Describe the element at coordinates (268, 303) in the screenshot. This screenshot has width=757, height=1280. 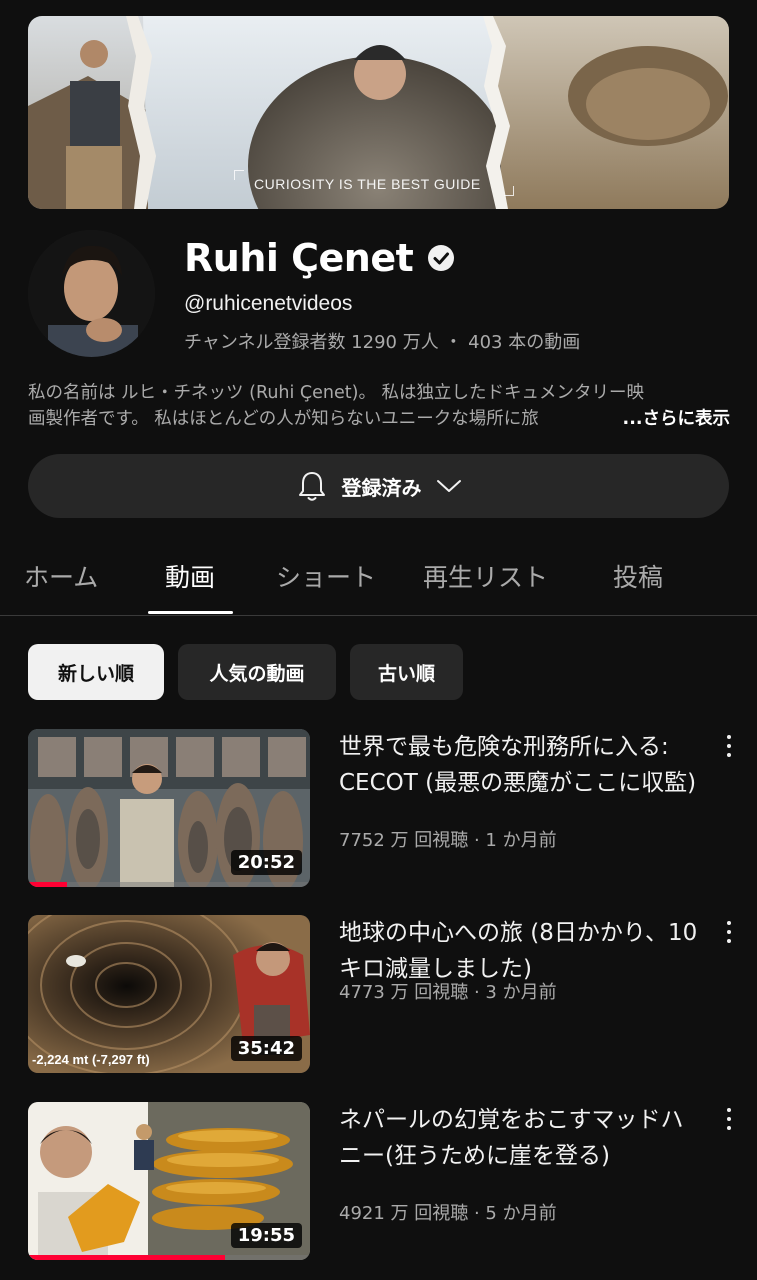
I see `channel-handle: @ruhicenetvideos` at that location.